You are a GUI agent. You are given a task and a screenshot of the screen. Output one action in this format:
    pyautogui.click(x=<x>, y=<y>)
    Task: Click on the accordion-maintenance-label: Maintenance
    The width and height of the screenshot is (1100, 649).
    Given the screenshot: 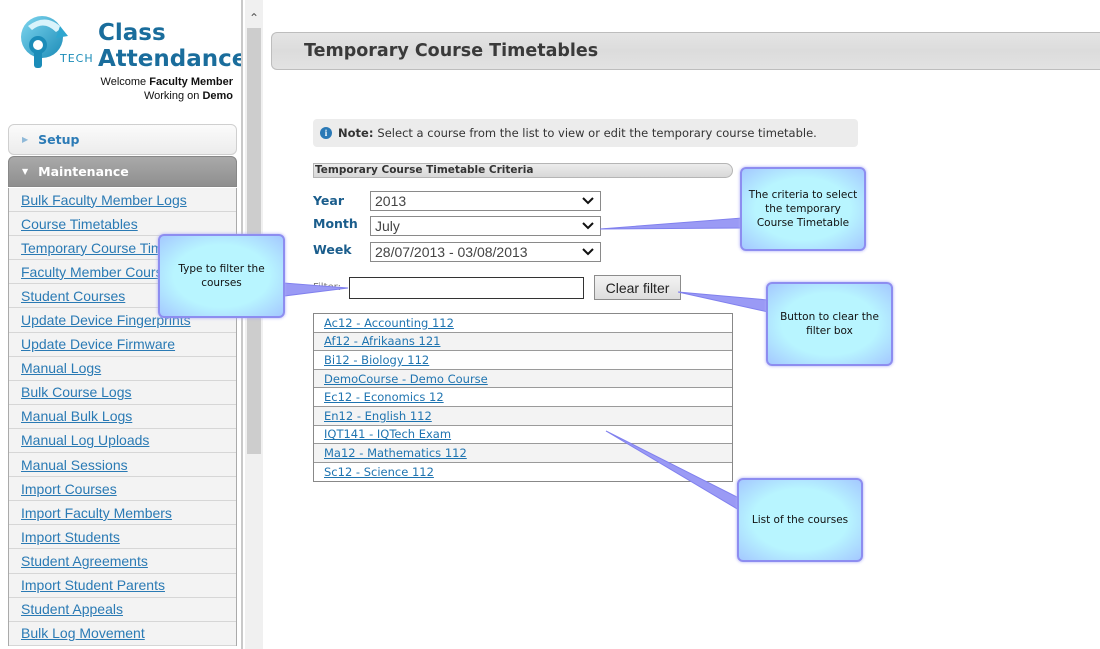 What is the action you would take?
    pyautogui.click(x=83, y=171)
    